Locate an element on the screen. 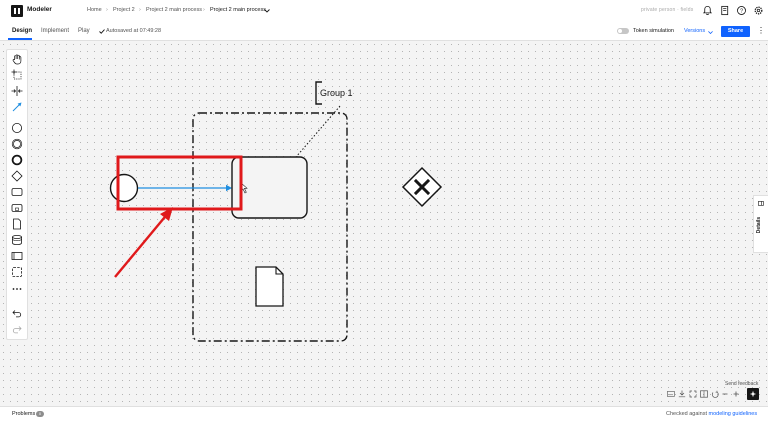 This screenshot has width=768, height=422. start-event-icon is located at coordinates (17, 128).